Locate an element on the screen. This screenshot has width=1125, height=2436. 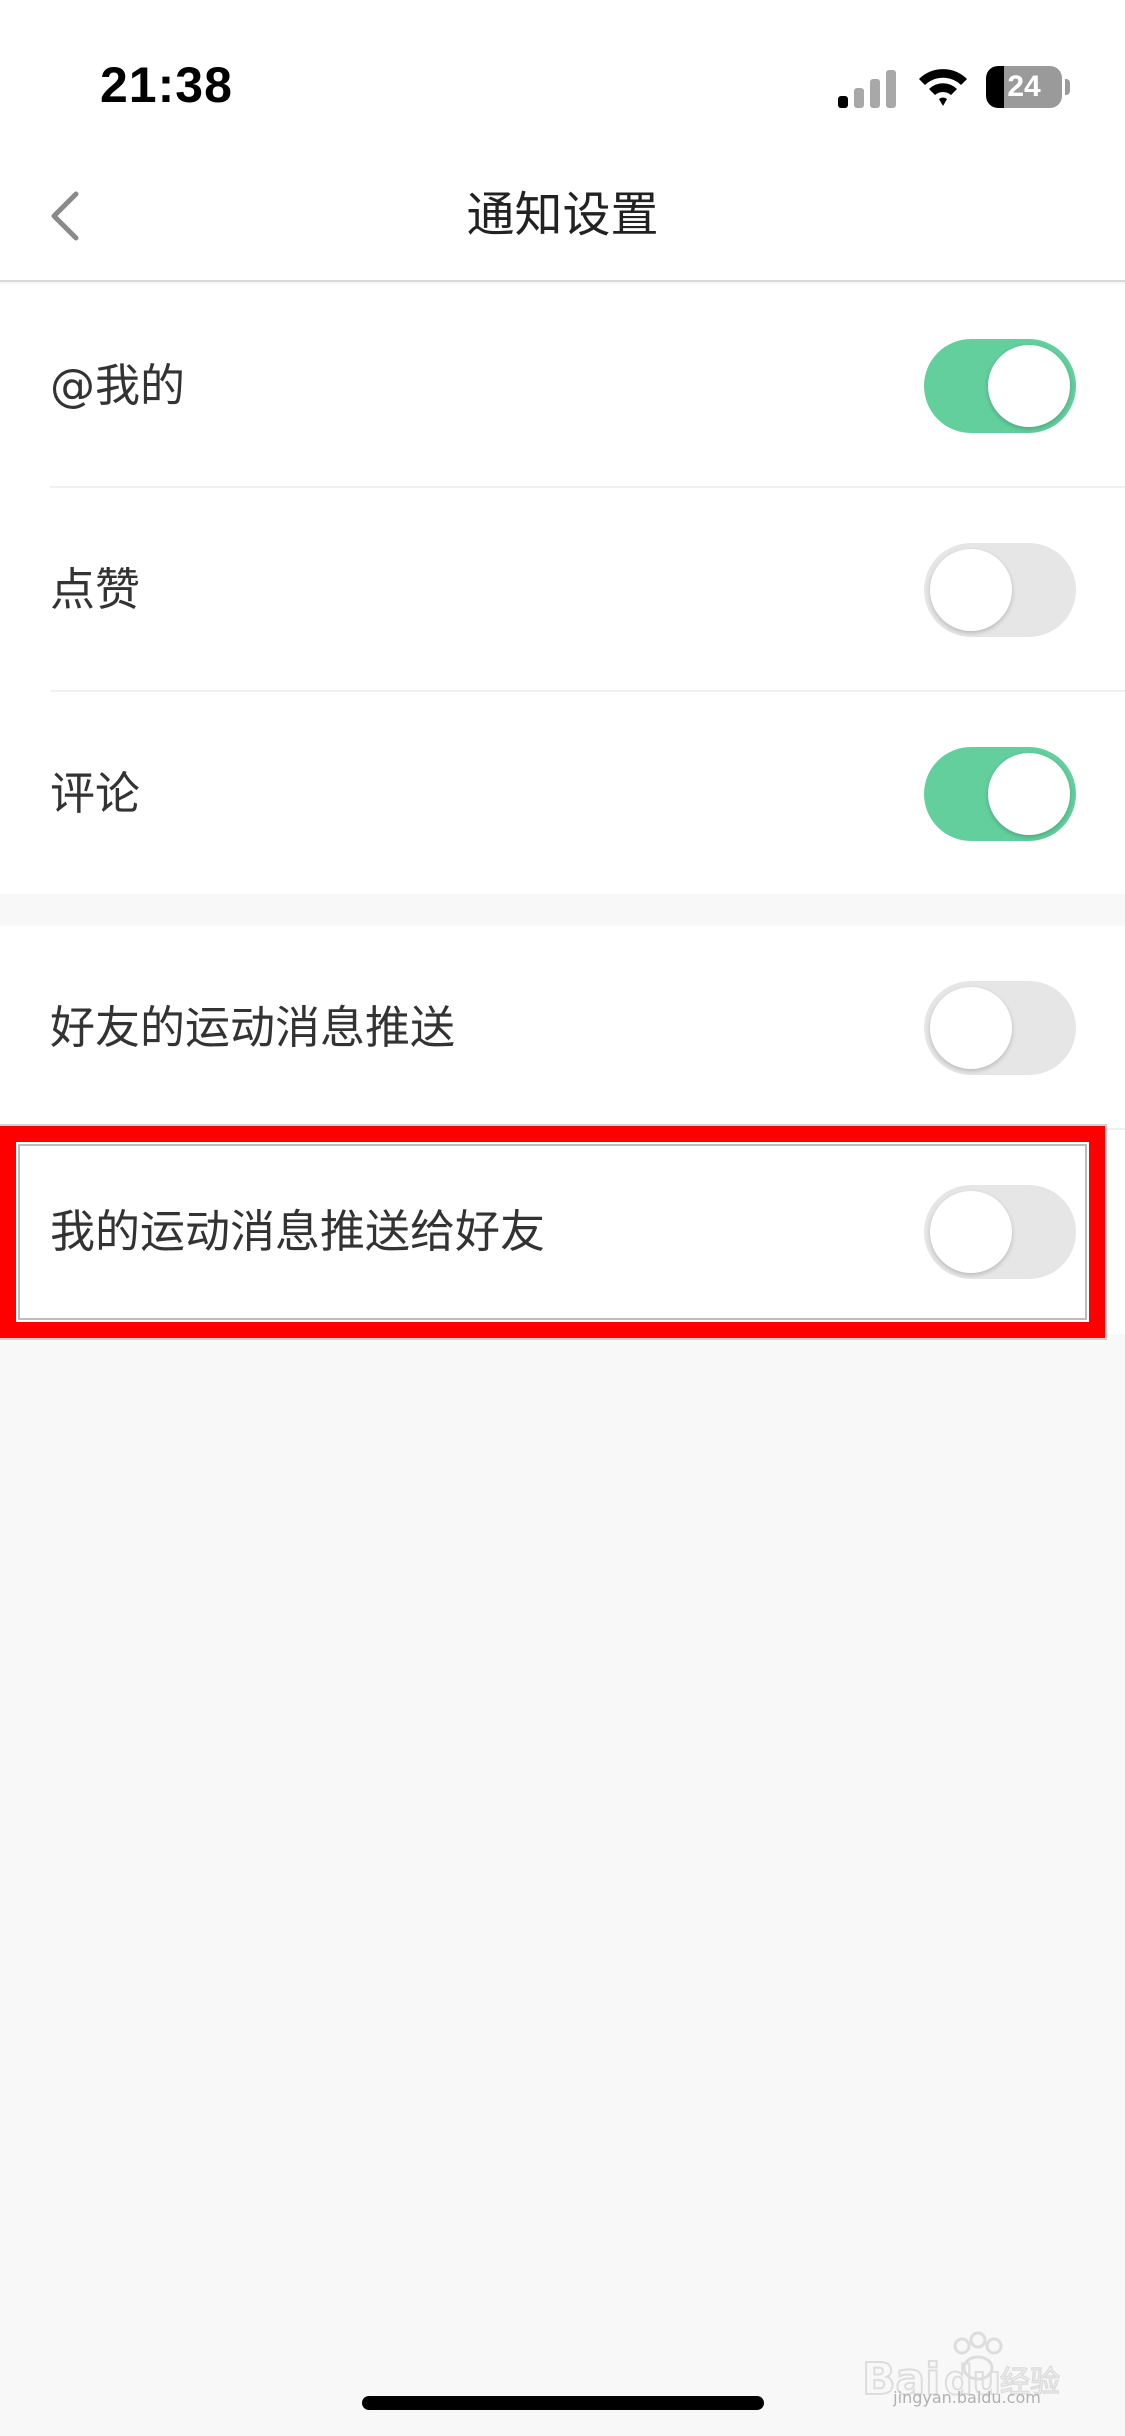
setting-row-my-activity-push-to-friends: 我的运动消息推送给好友 is located at coordinates (562, 1232).